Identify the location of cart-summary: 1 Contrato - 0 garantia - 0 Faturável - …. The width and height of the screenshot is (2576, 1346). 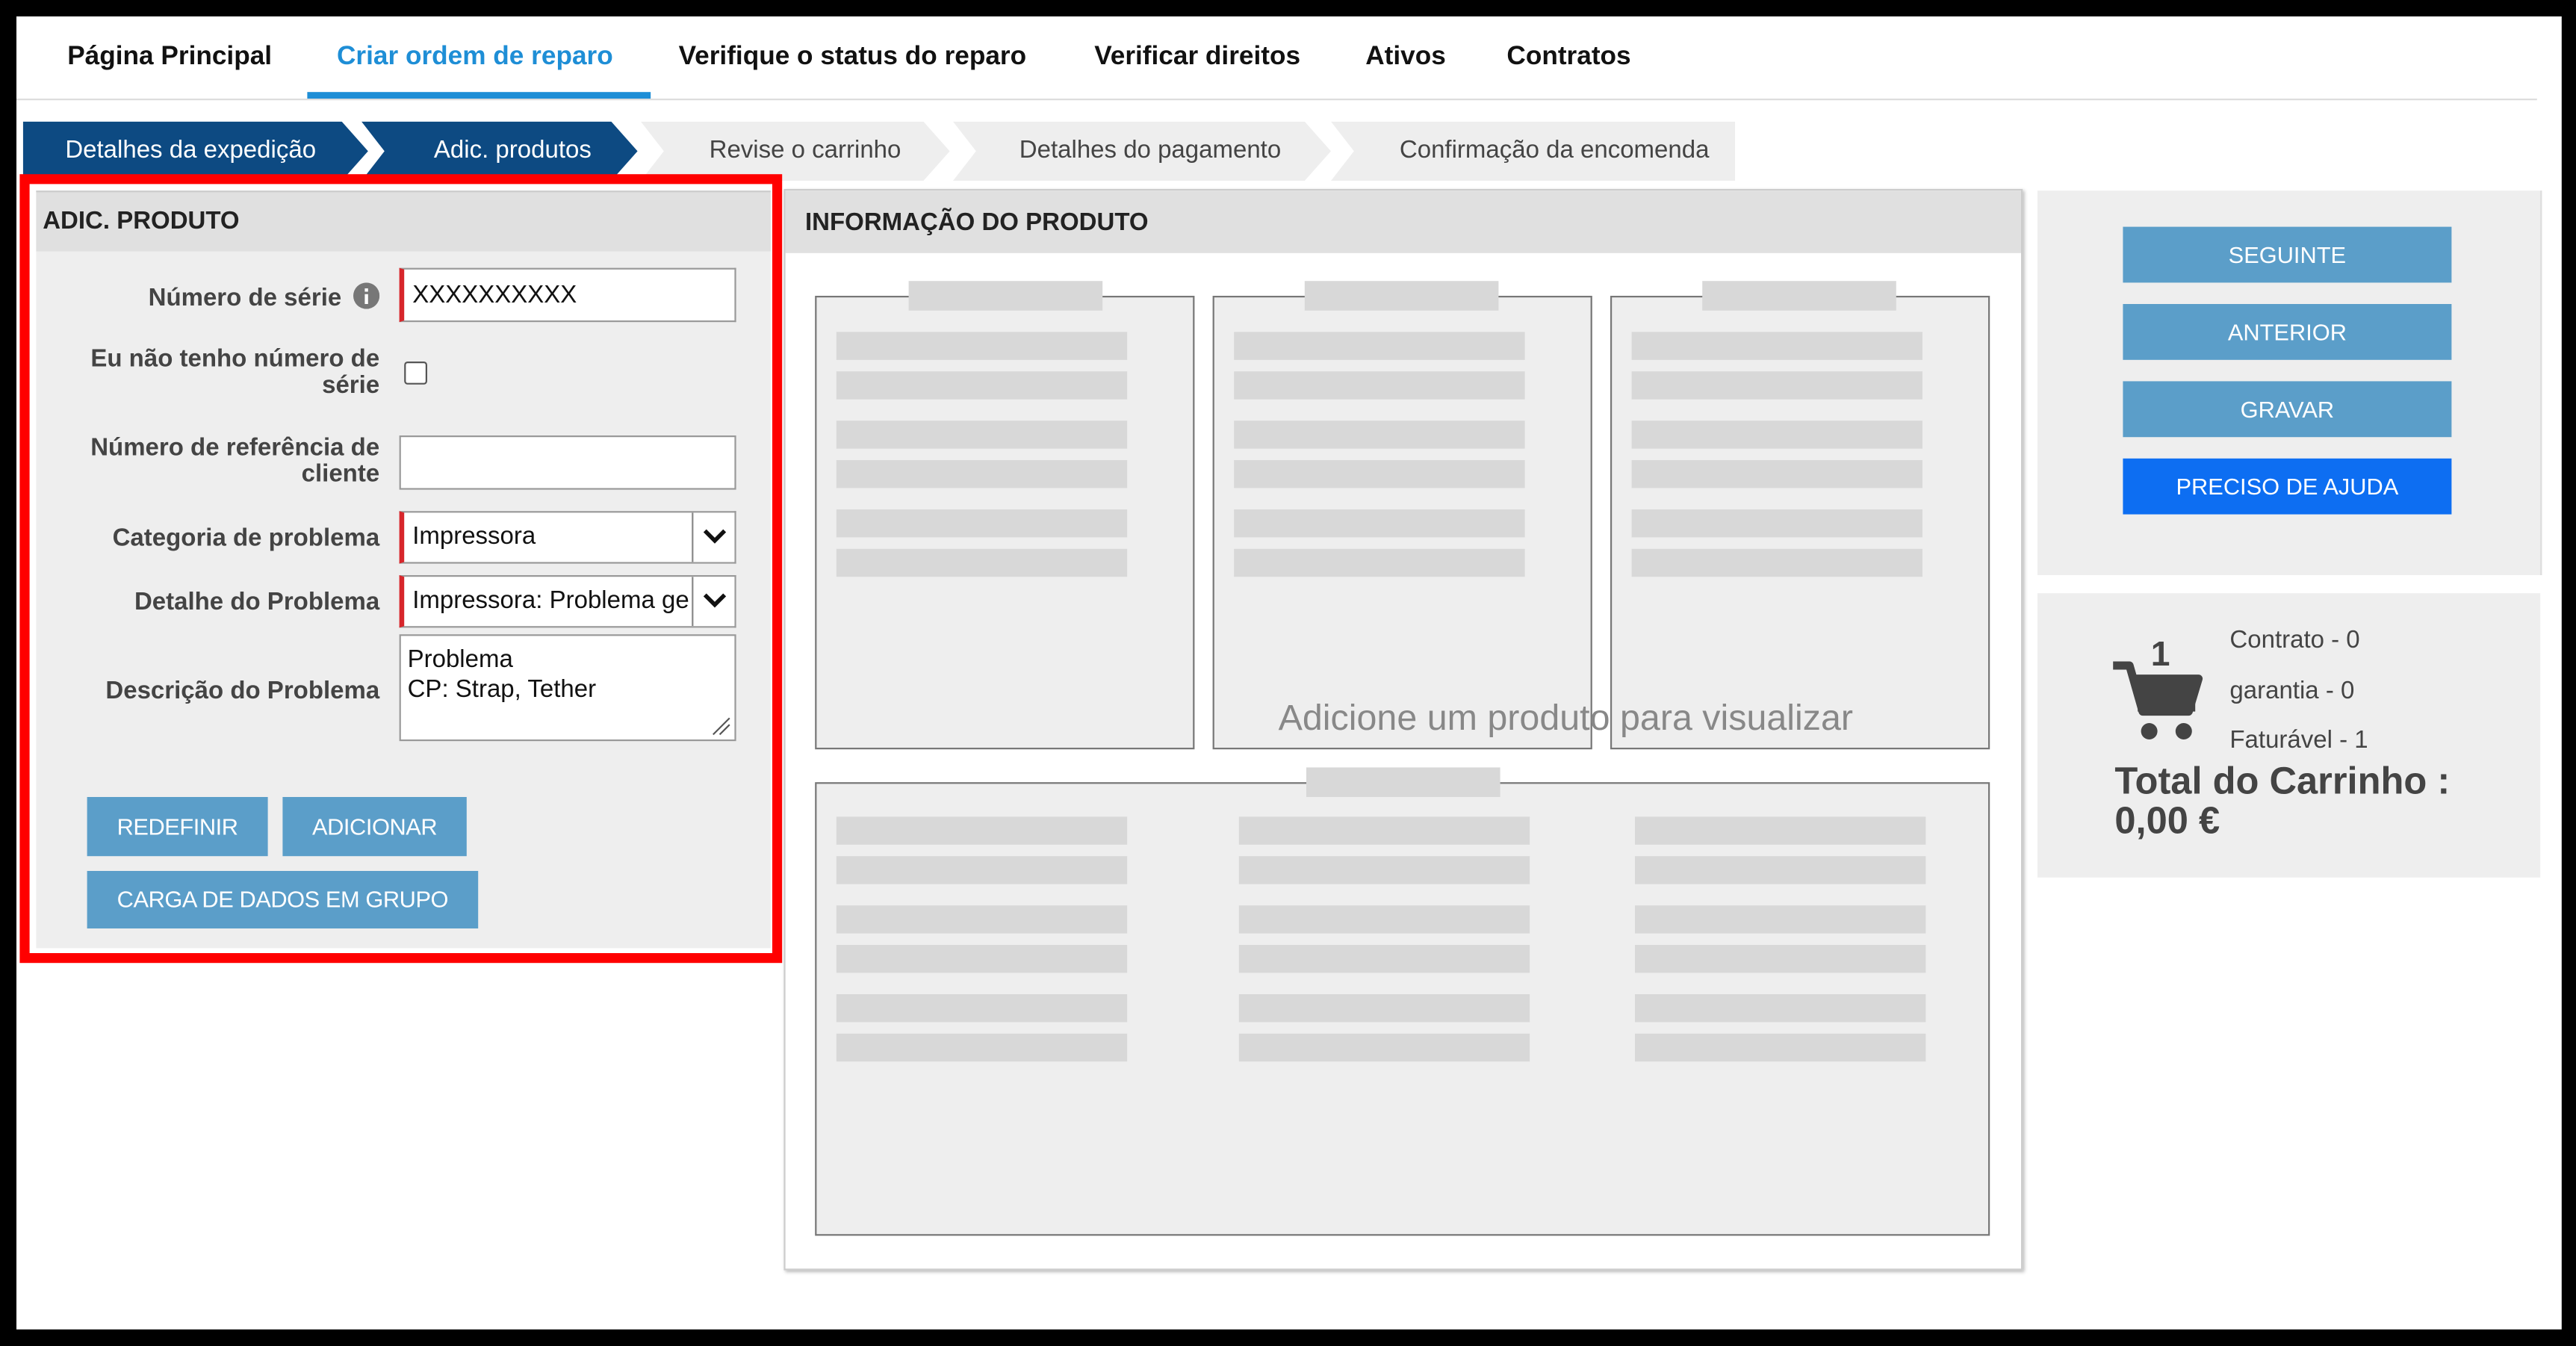
(2289, 735).